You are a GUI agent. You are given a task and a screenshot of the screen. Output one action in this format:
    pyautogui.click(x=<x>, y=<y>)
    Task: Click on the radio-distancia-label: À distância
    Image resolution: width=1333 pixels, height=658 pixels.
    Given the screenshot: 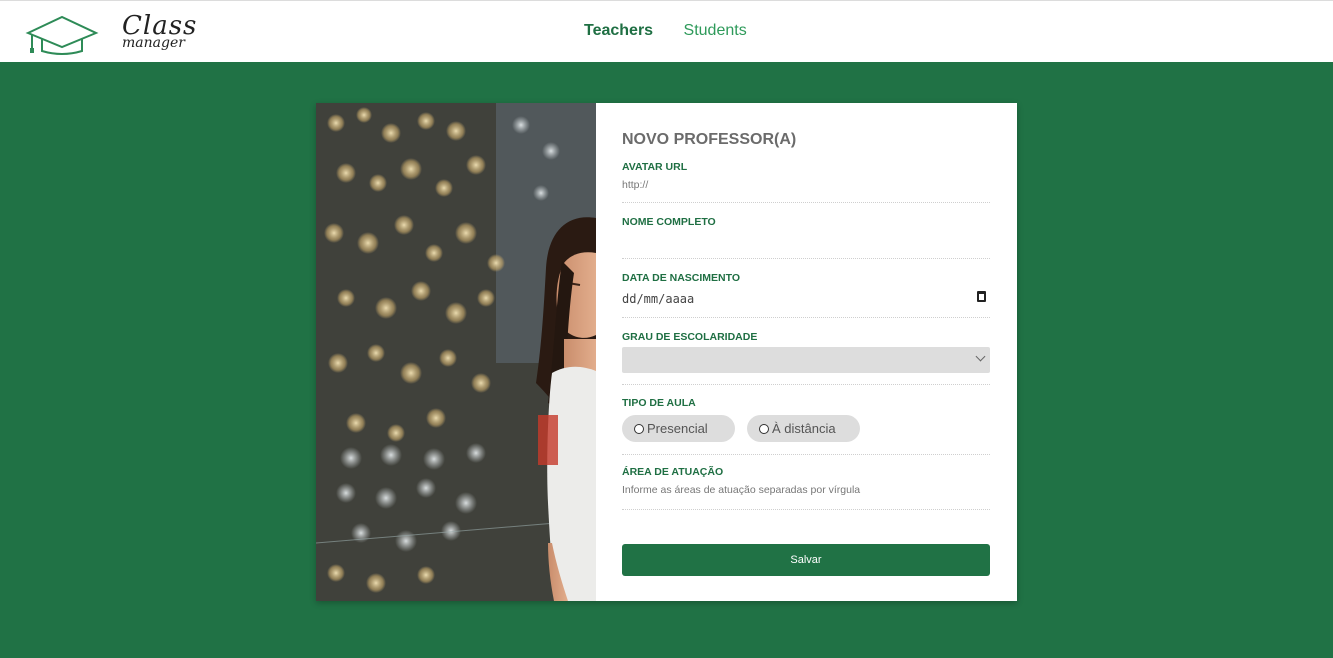 What is the action you would take?
    pyautogui.click(x=804, y=428)
    